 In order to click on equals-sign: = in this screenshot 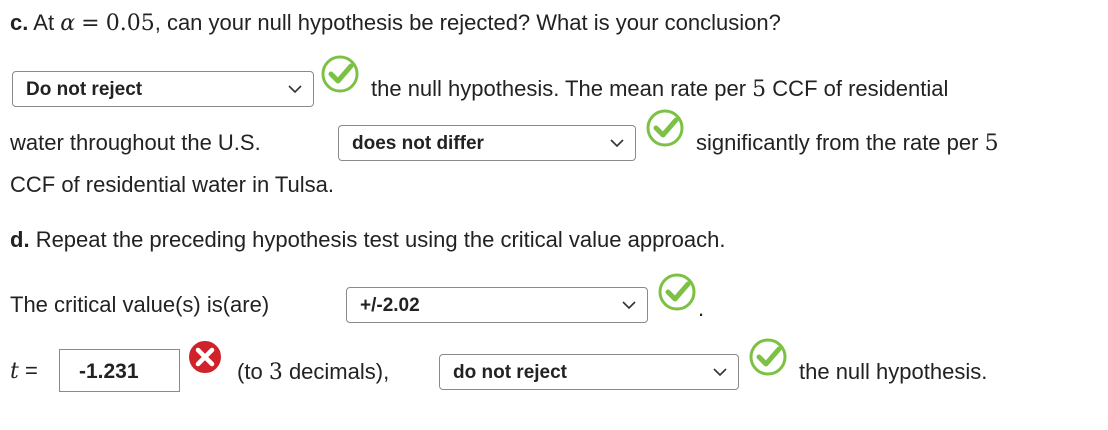, I will do `click(90, 23)`.